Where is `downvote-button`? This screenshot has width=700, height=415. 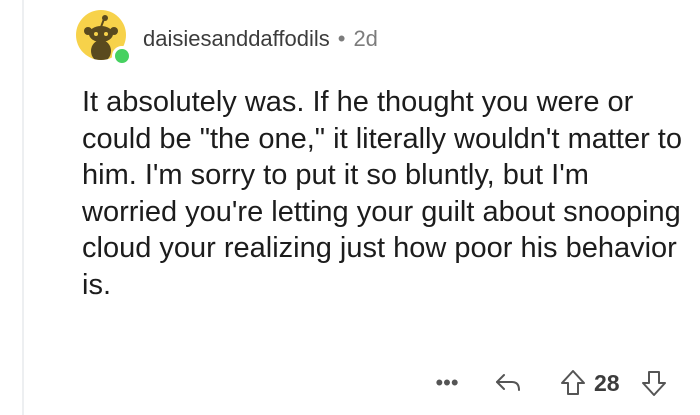
downvote-button is located at coordinates (654, 383).